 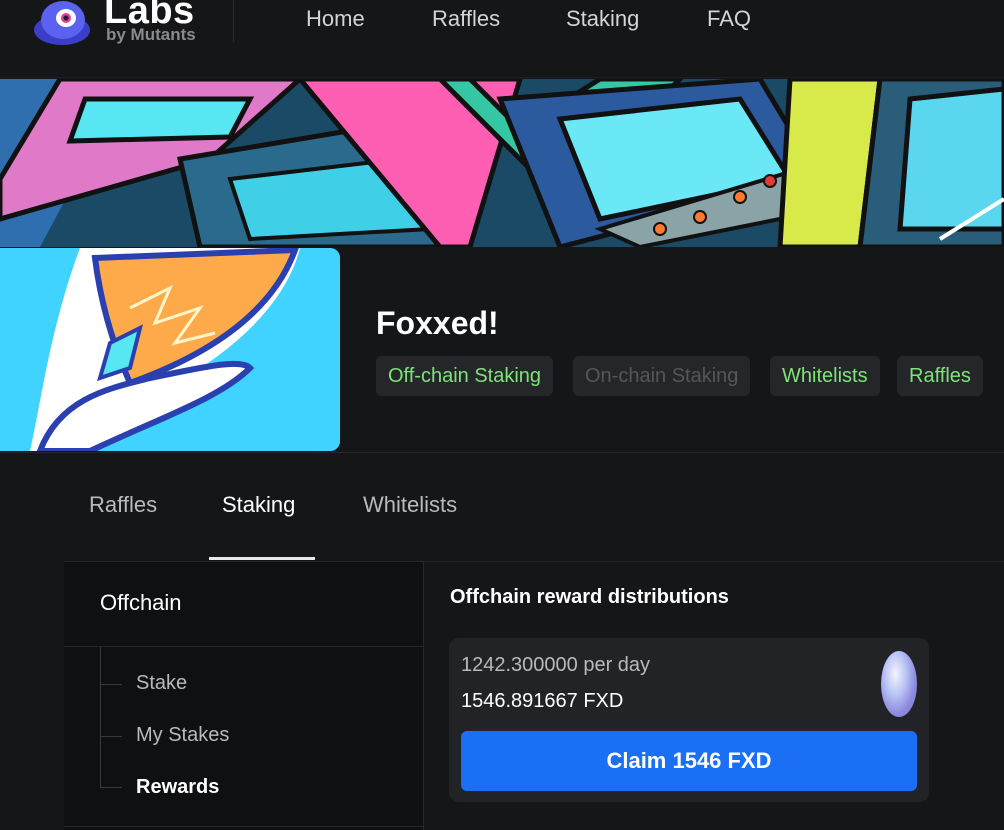 What do you see at coordinates (466, 19) in the screenshot?
I see `nav-raffles: Raffles` at bounding box center [466, 19].